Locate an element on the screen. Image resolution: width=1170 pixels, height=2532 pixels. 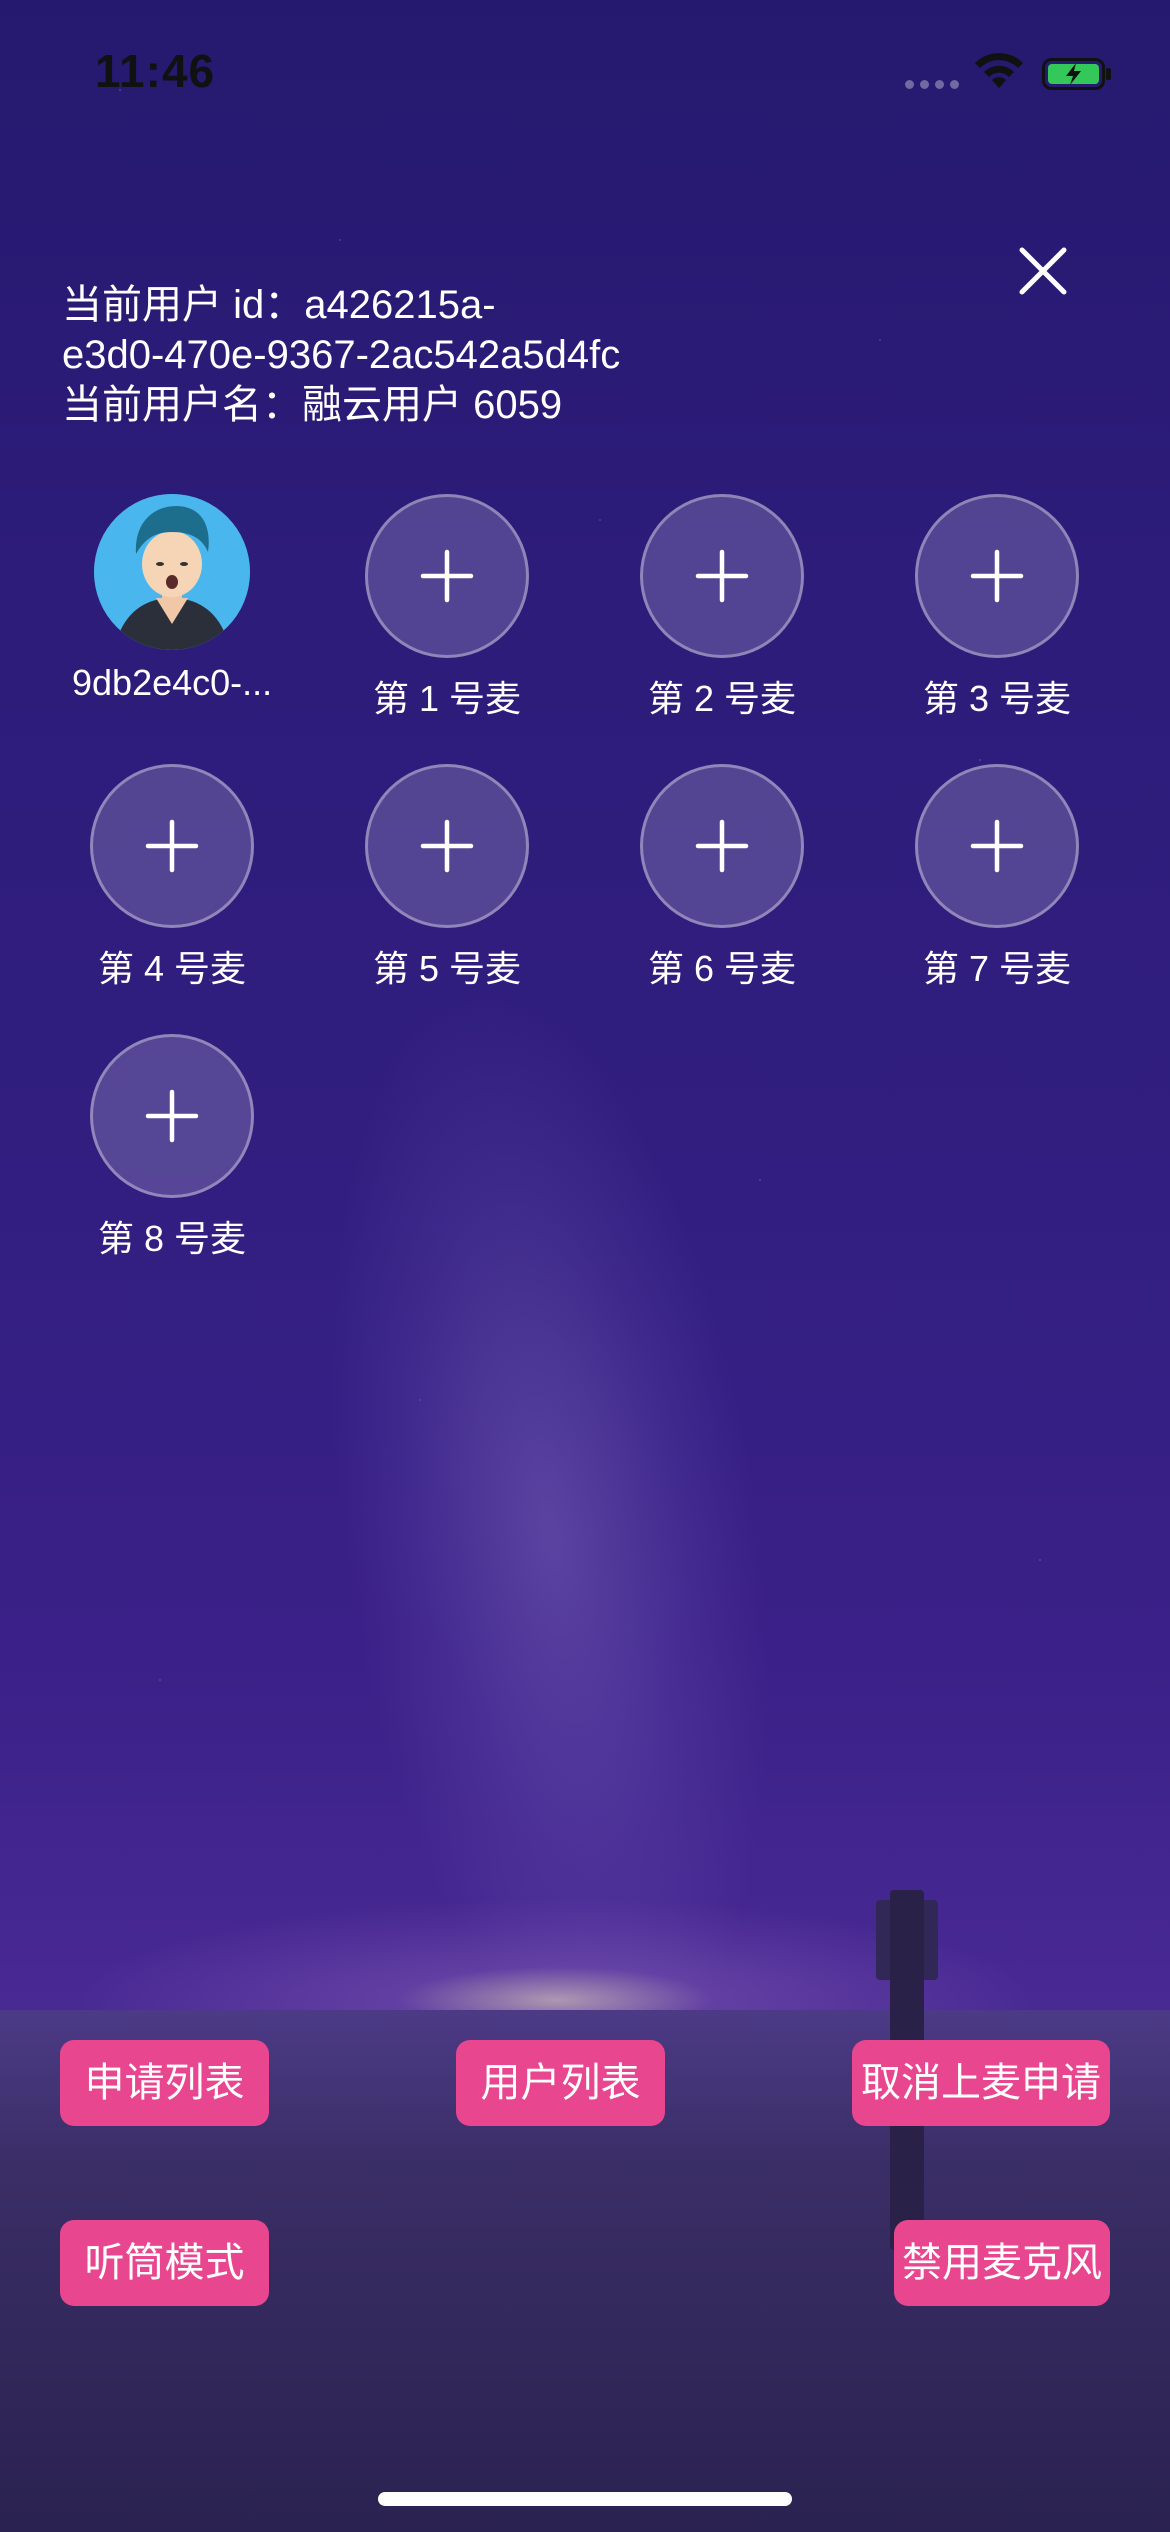
seat-2: 第 2 号麦 is located at coordinates (722, 608).